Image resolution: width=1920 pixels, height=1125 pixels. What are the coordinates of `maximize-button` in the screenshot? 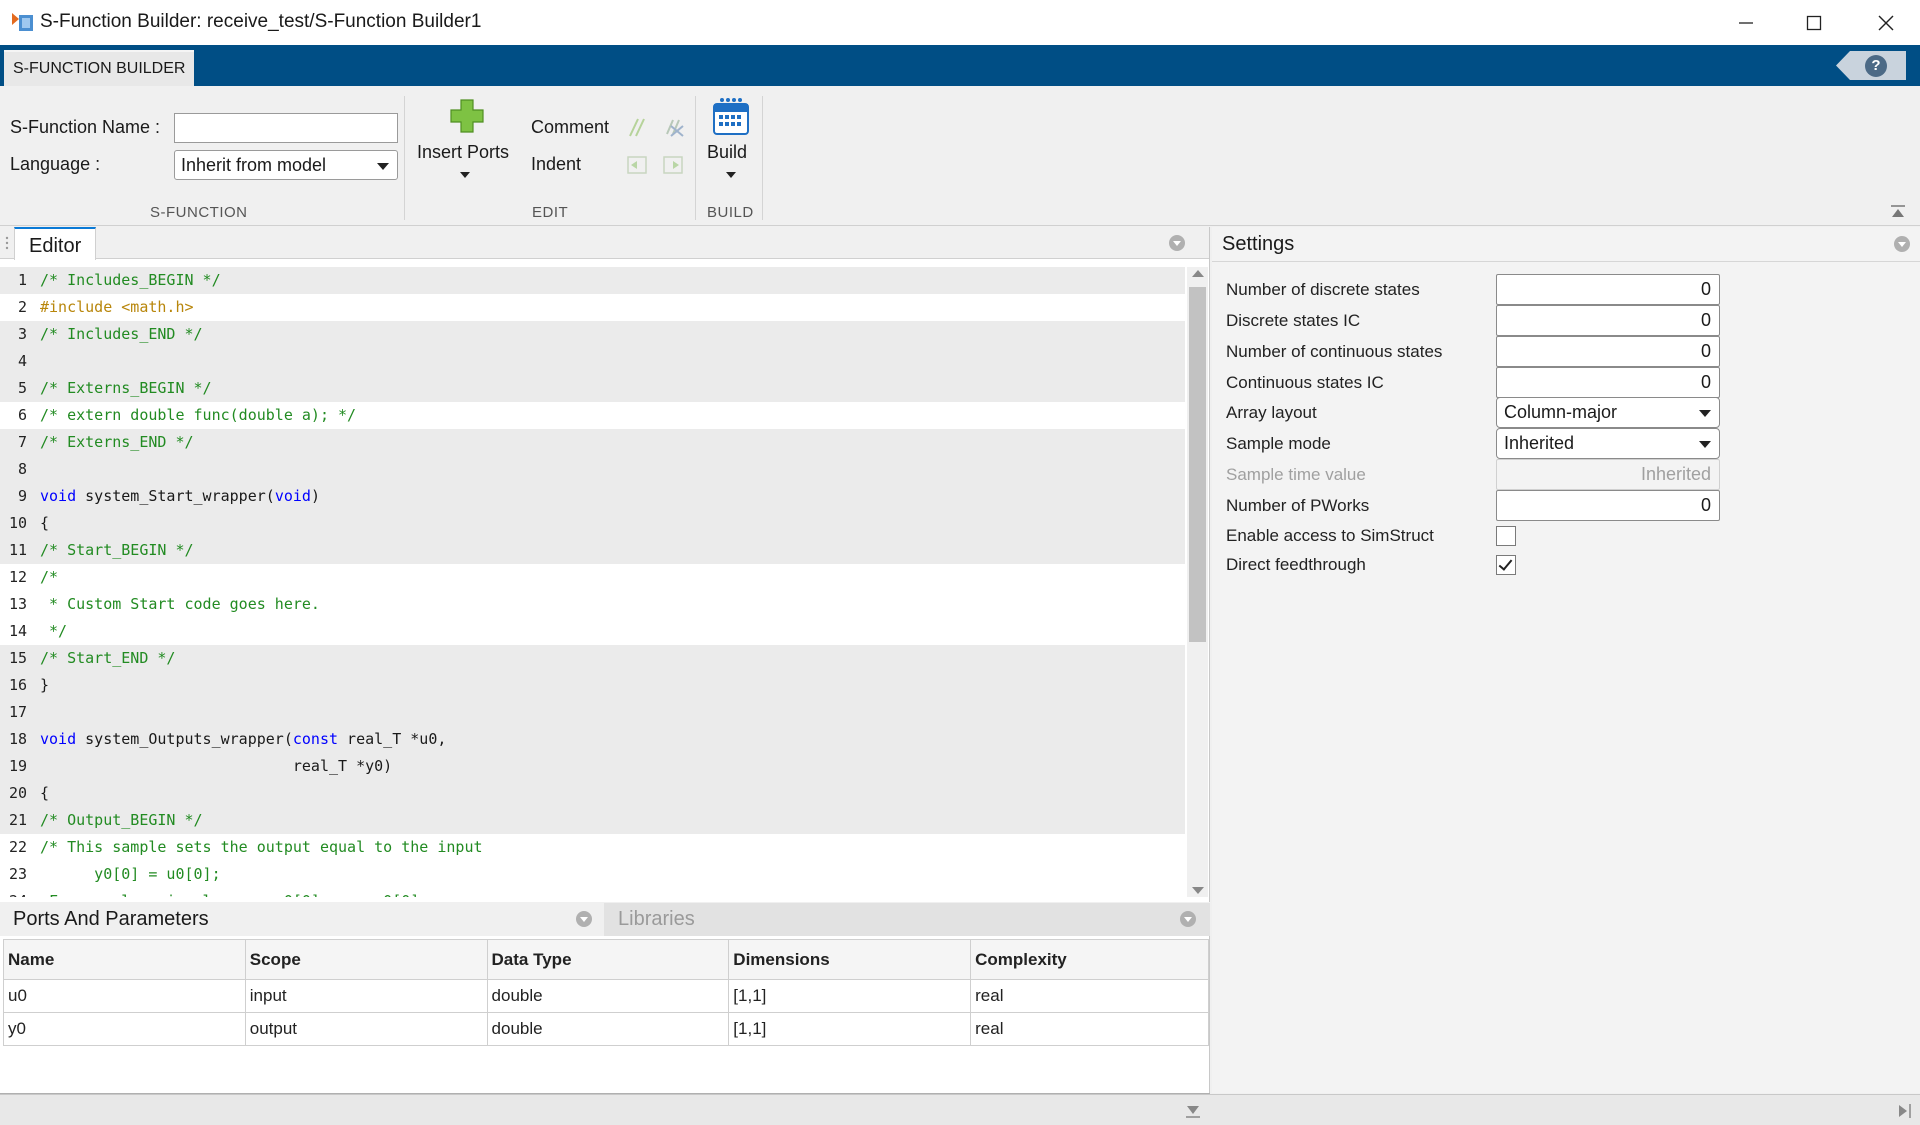 It's located at (1814, 22).